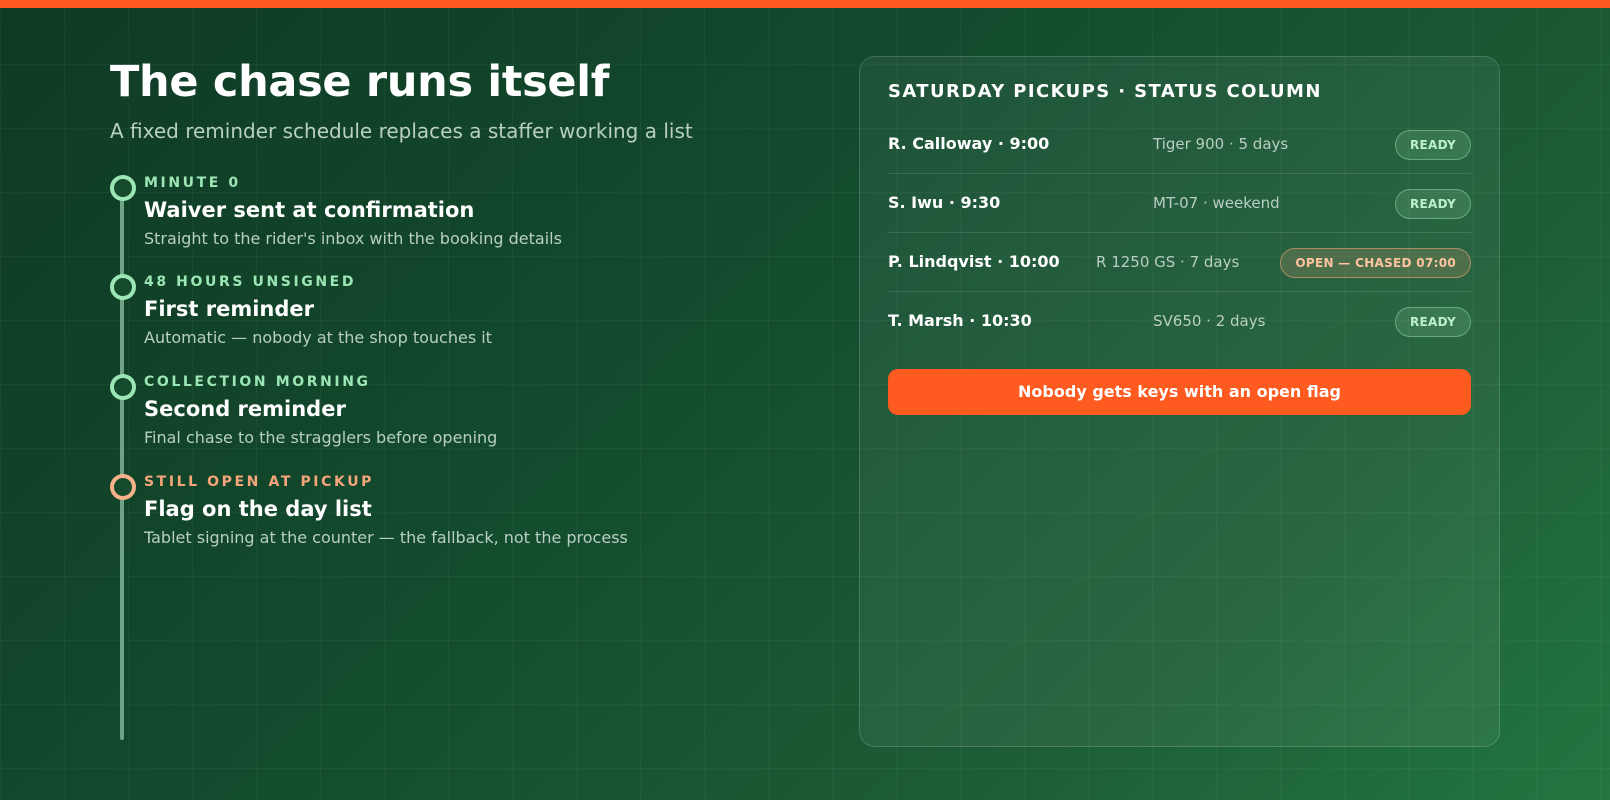 Image resolution: width=1610 pixels, height=800 pixels. Describe the element at coordinates (258, 509) in the screenshot. I see `step-title: Flag on the day list` at that location.